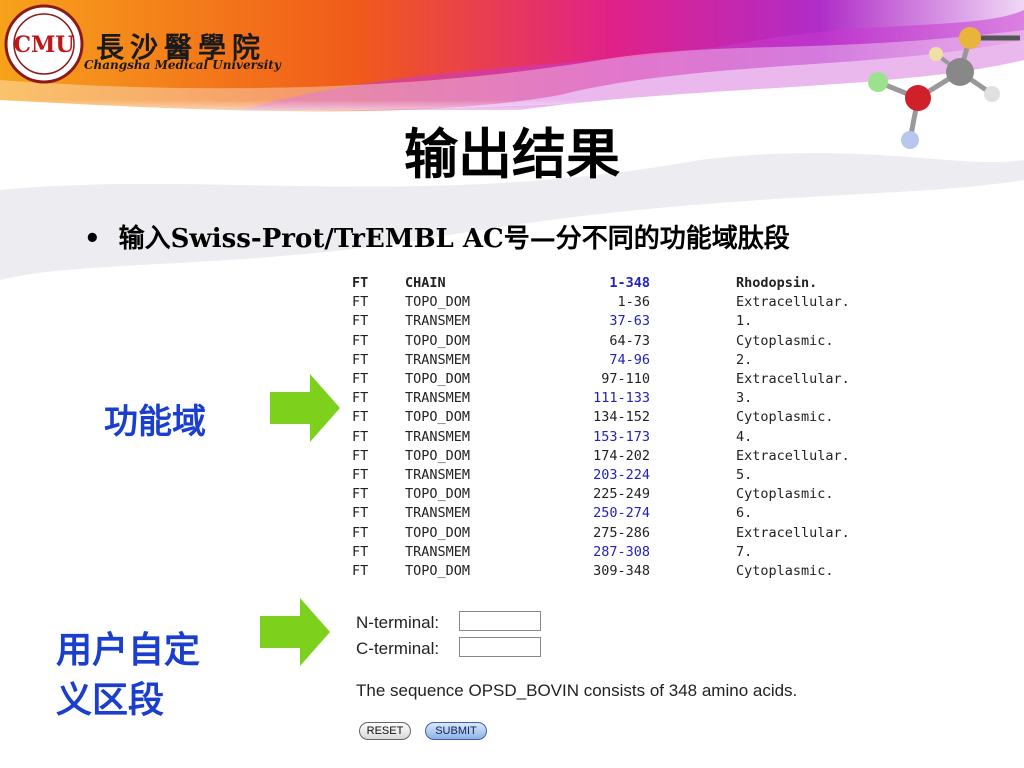  I want to click on n-terminal-label: N-terminal:, so click(398, 622).